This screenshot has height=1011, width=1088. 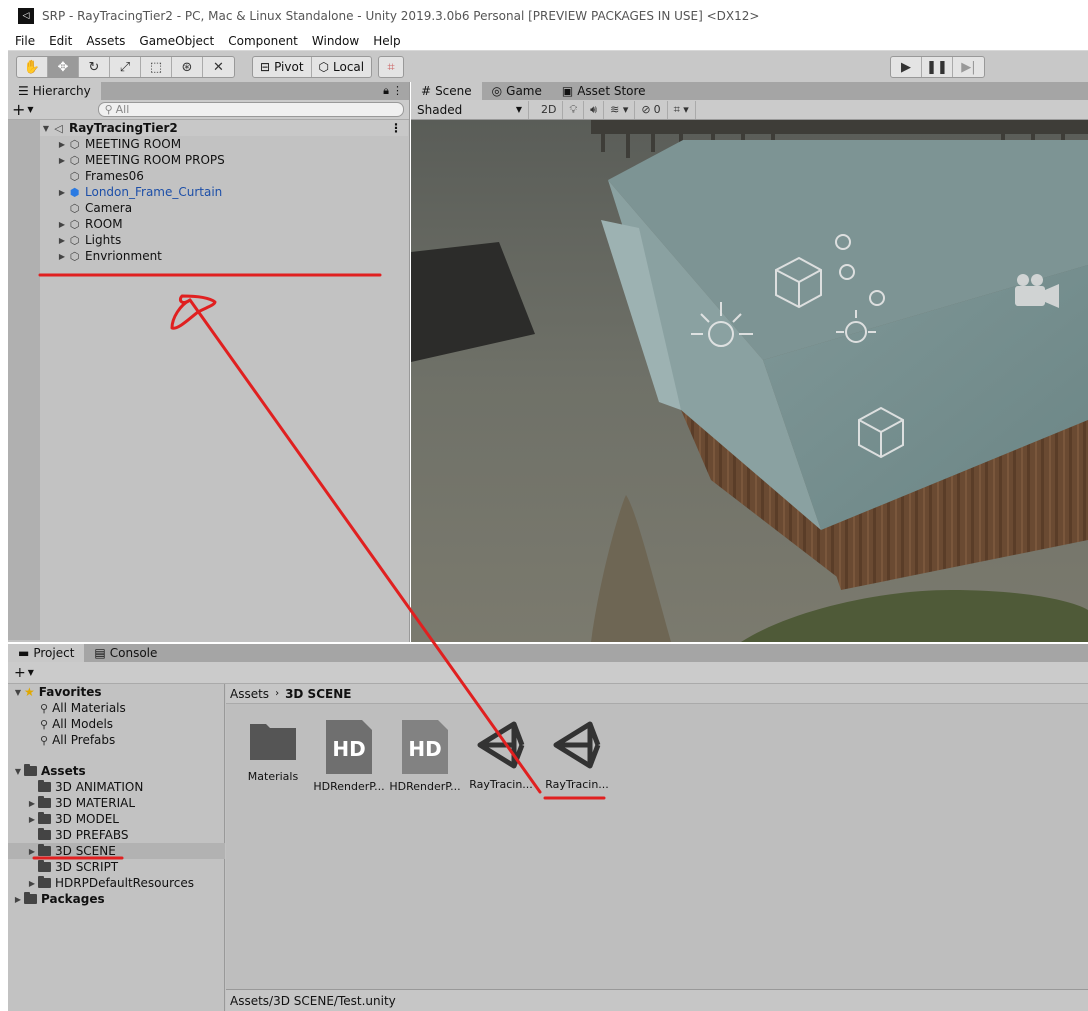 I want to click on folder-icon, so click(x=44, y=866).